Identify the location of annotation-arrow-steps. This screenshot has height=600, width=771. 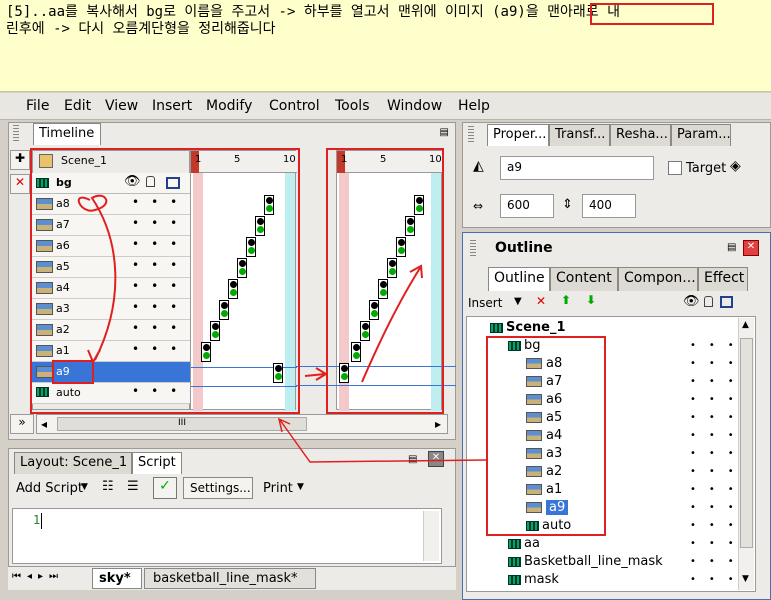
(392, 323).